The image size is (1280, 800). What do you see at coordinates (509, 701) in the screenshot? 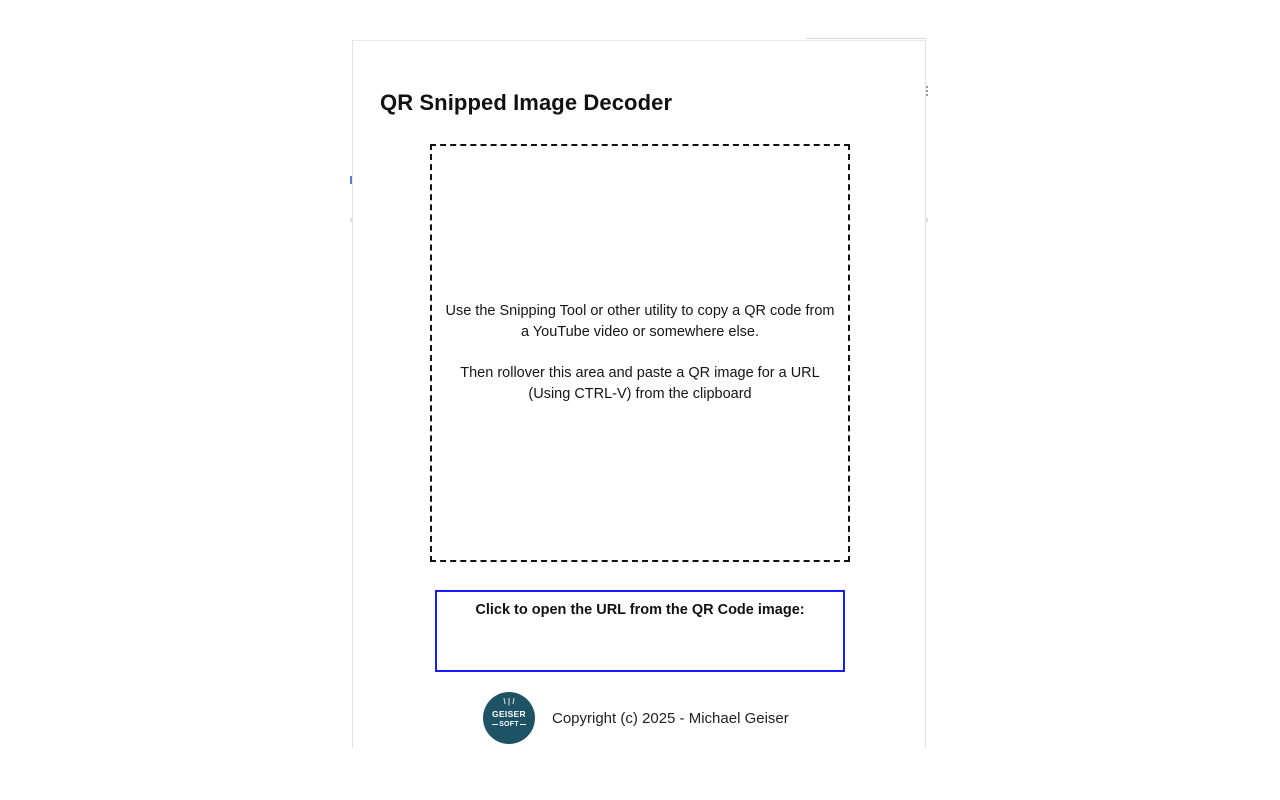
I see `logo-rays: \ | /` at bounding box center [509, 701].